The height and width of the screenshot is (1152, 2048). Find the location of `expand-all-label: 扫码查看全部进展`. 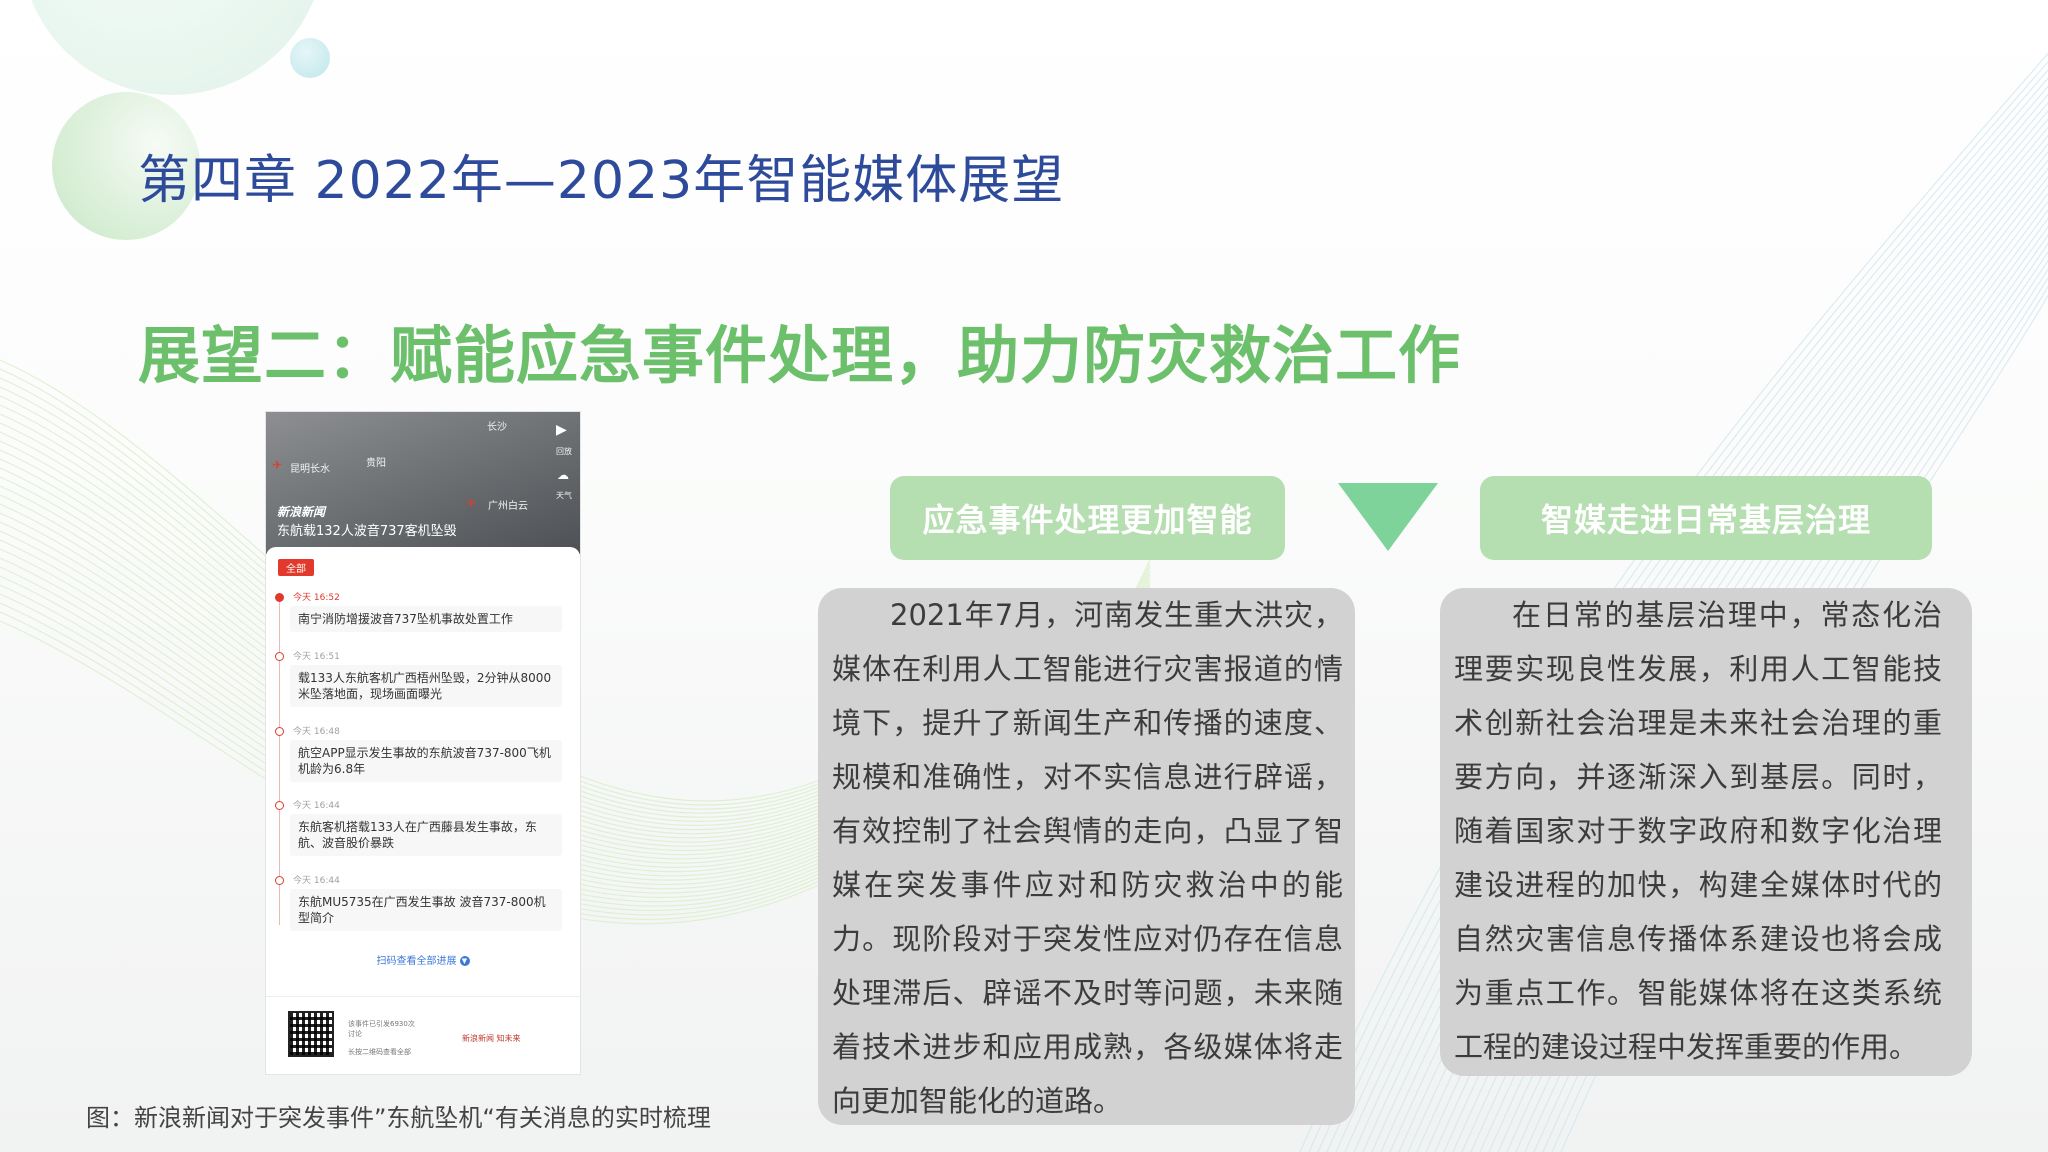

expand-all-label: 扫码查看全部进展 is located at coordinates (416, 961).